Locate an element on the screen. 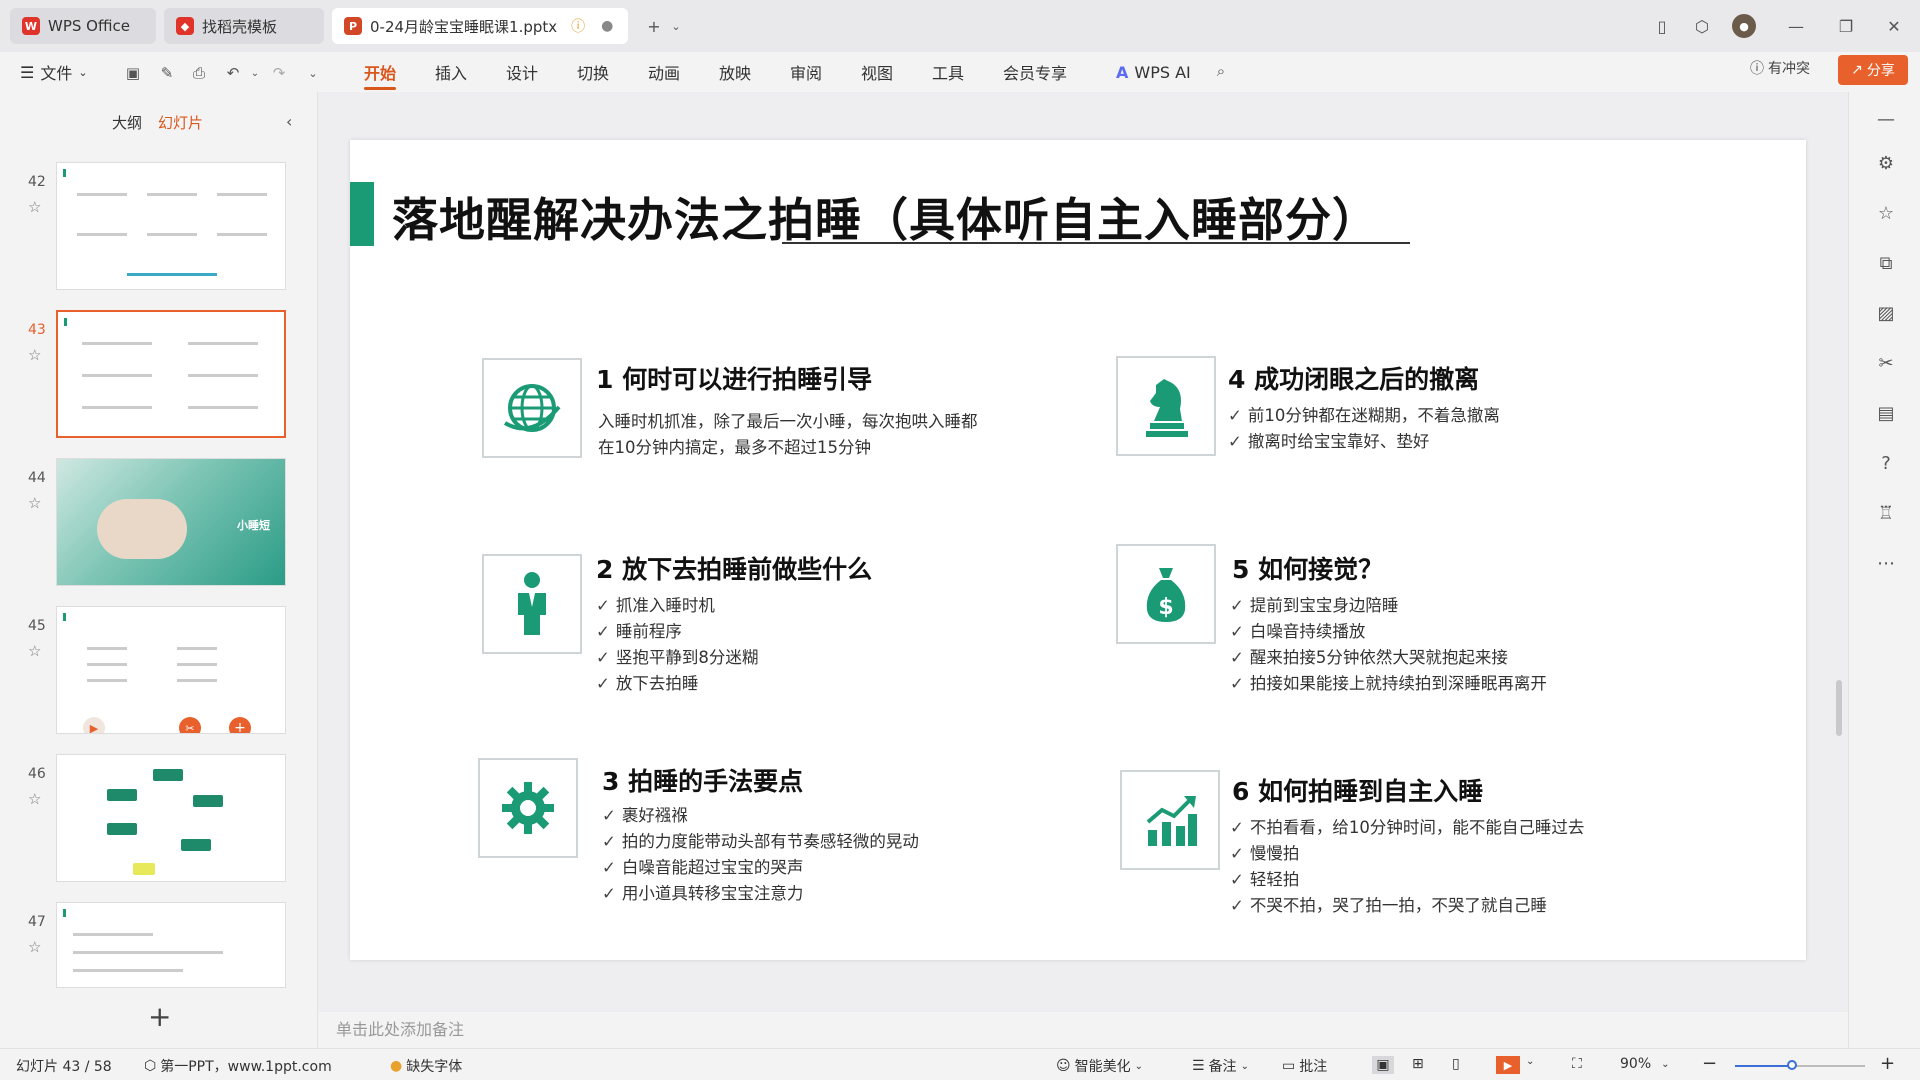  block-check-item: ✓ 前10分钟都在迷糊期，不着急撤离 is located at coordinates (1364, 414).